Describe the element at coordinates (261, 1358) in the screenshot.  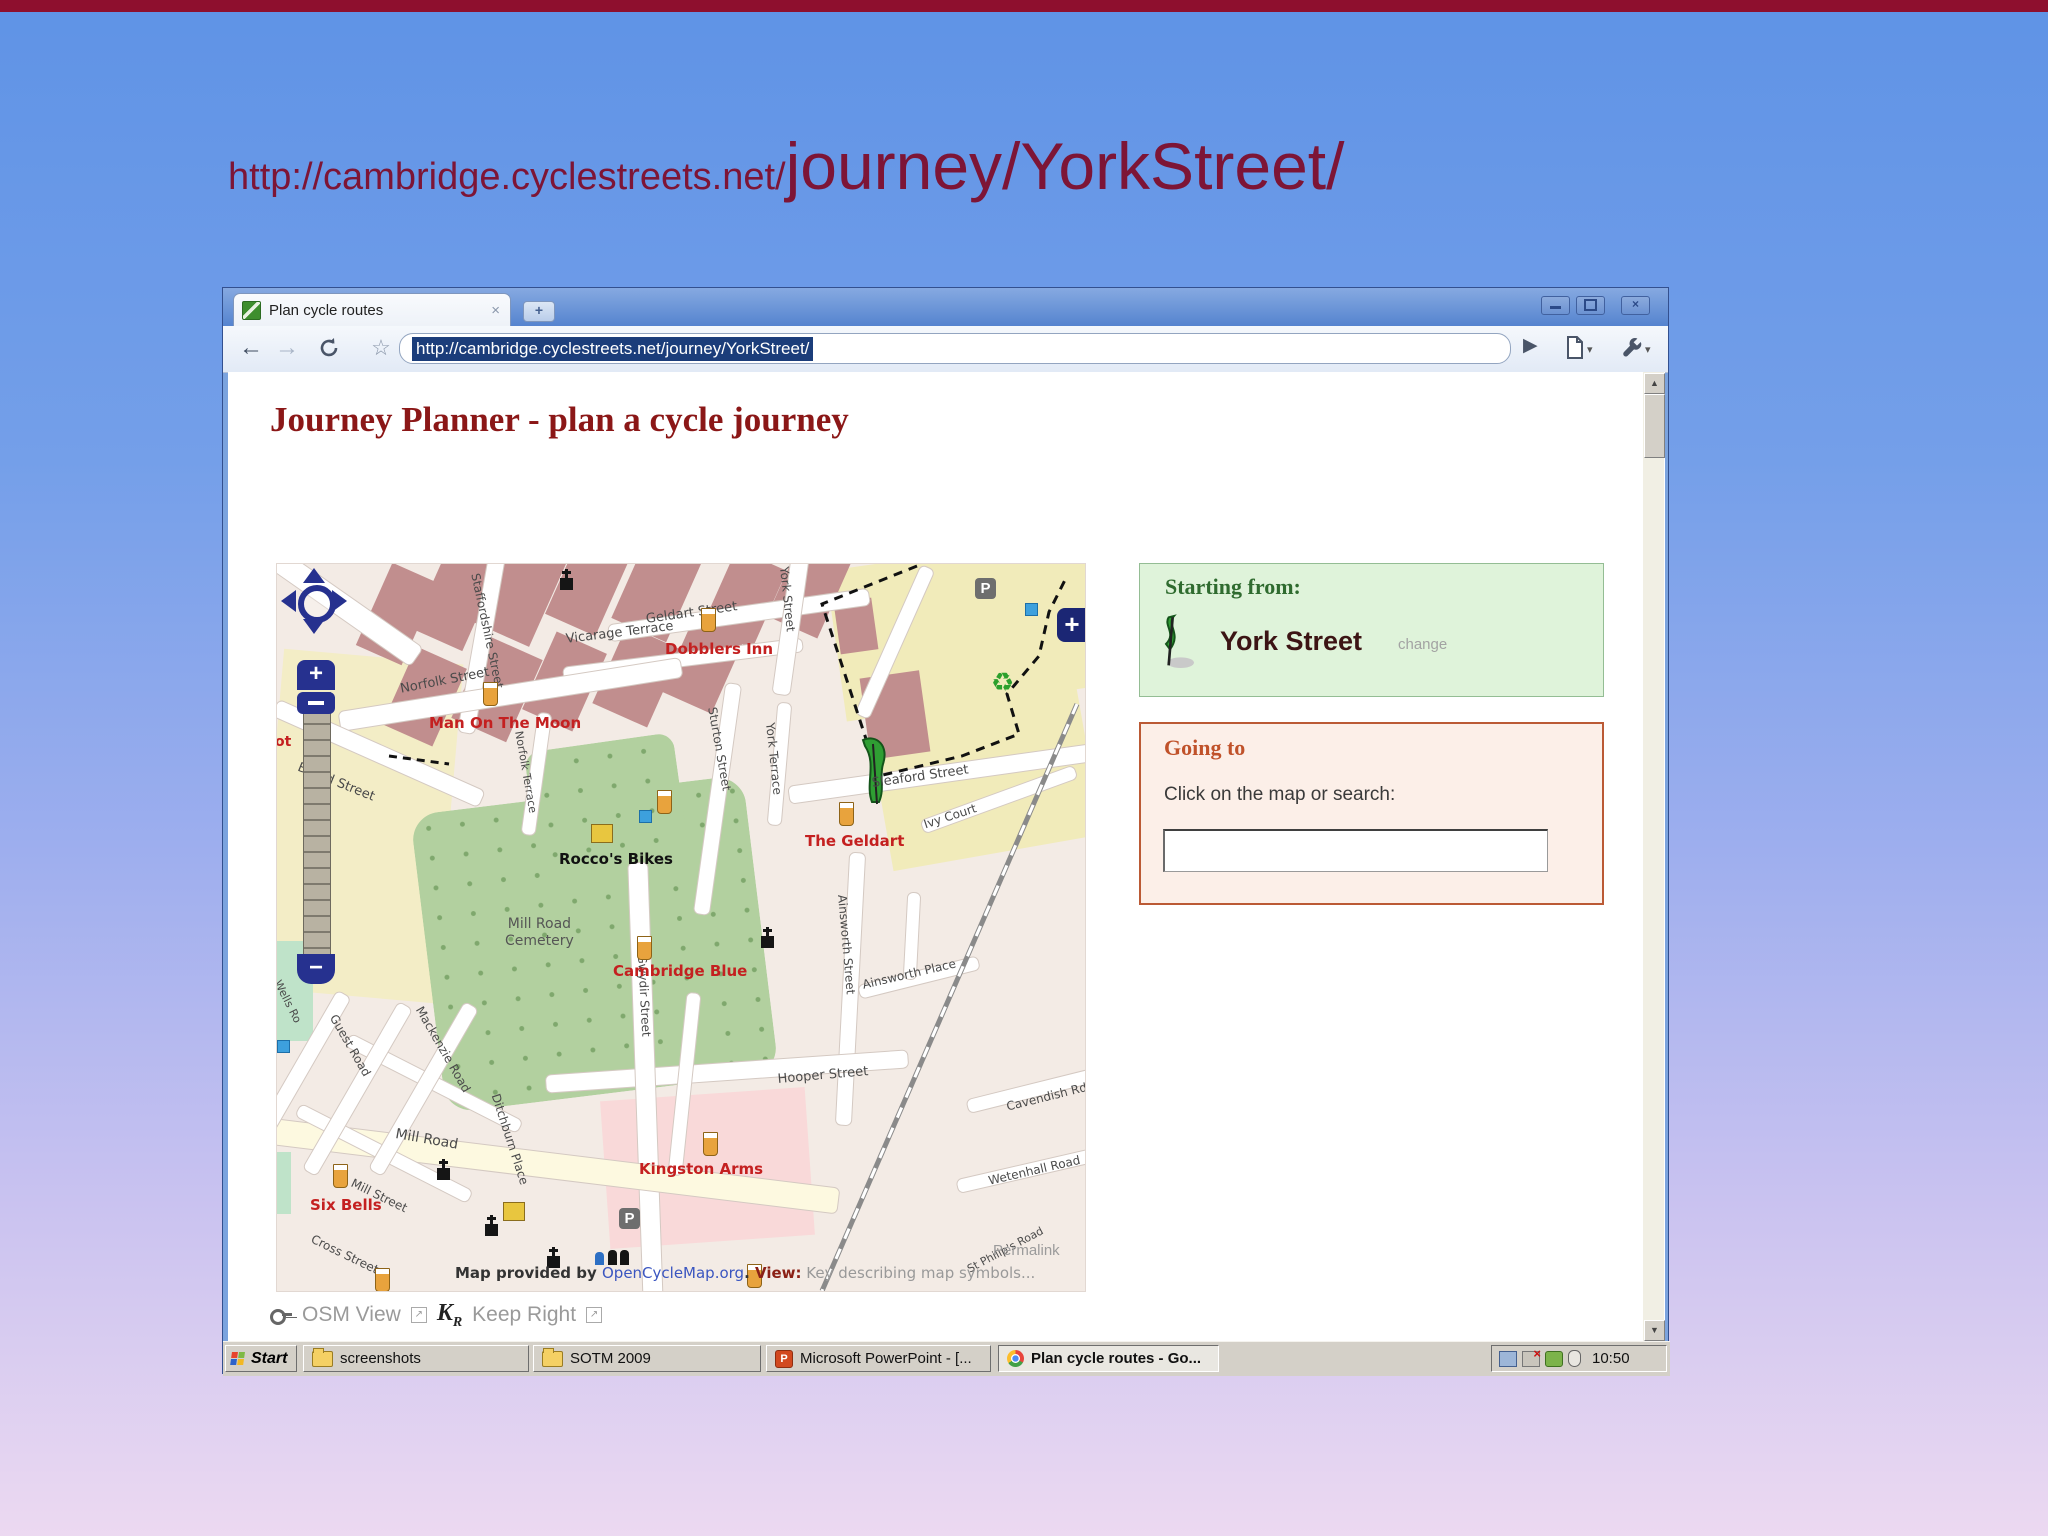
I see `start-button: Start` at that location.